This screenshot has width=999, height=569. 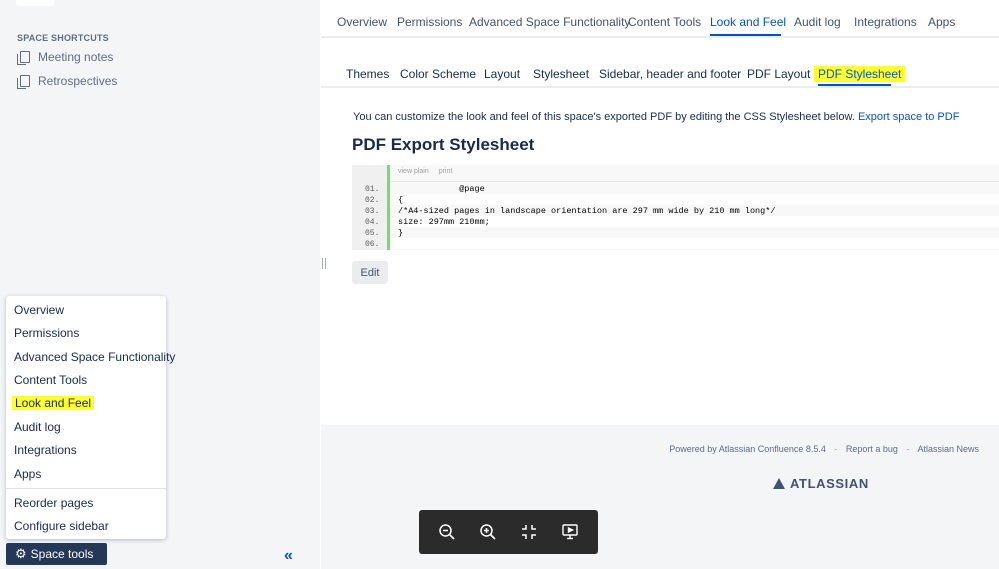 I want to click on edit-button: Edit, so click(x=370, y=272).